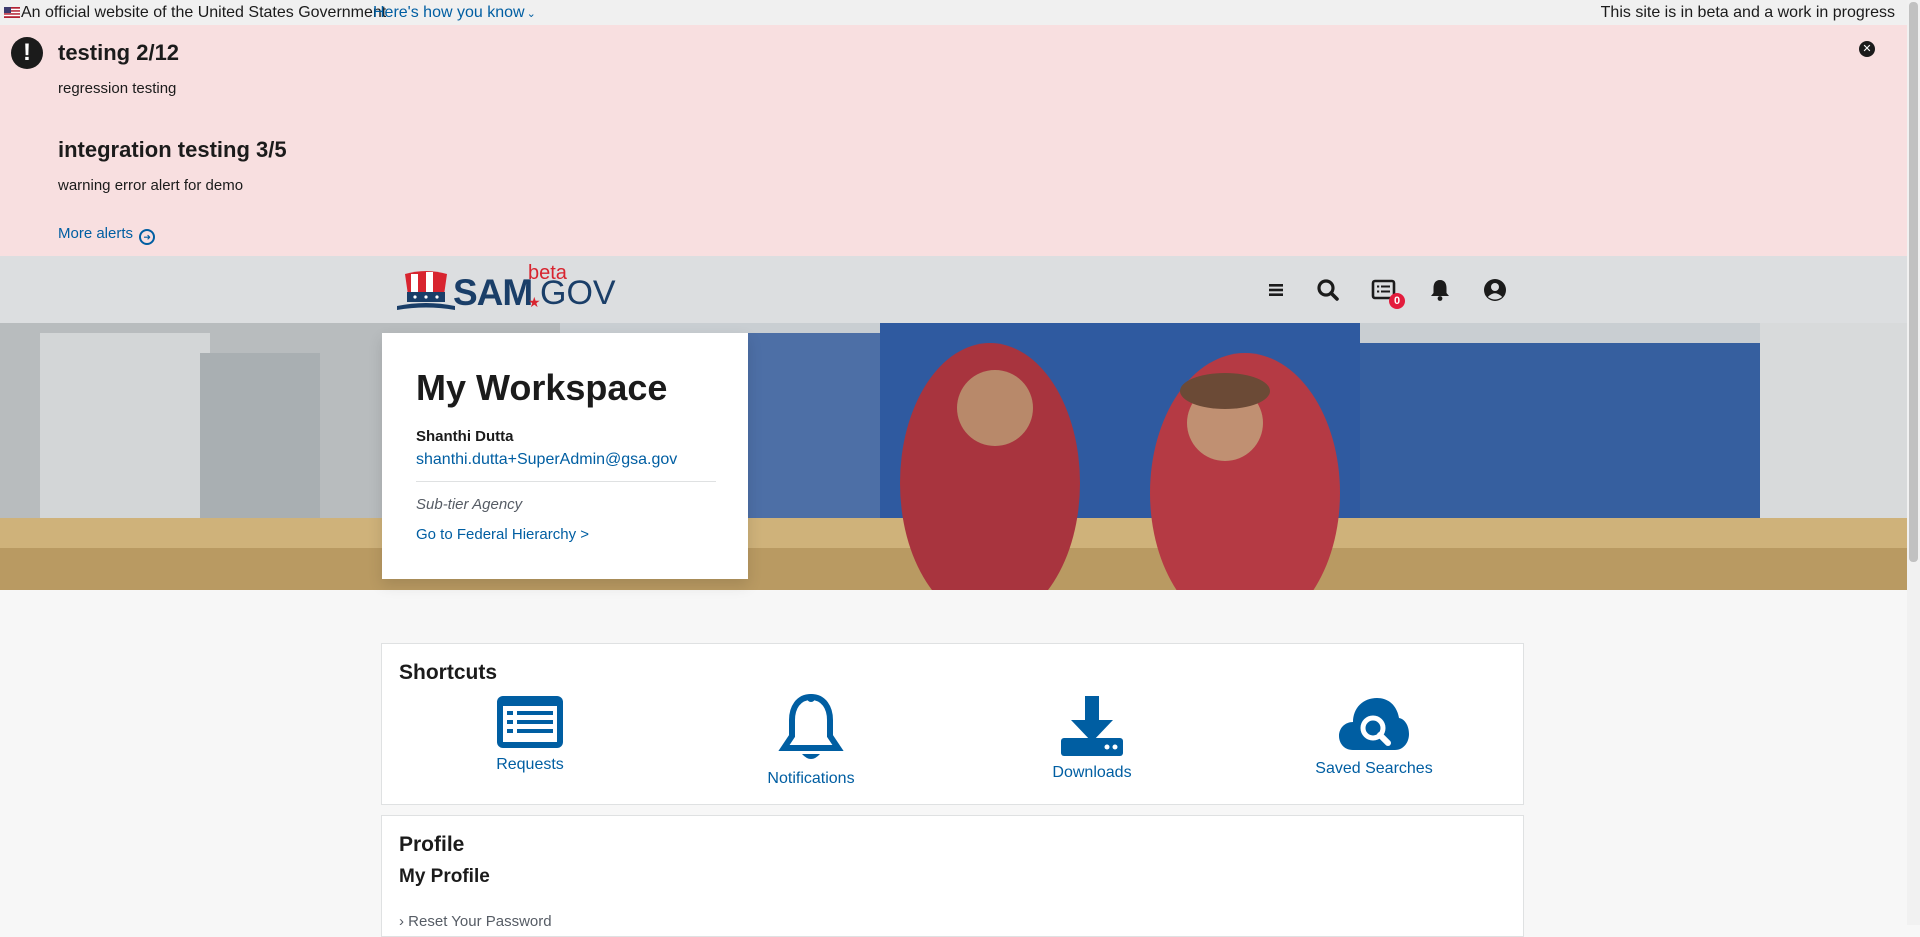 The image size is (1920, 937). Describe the element at coordinates (448, 672) in the screenshot. I see `shortcuts-title: Shortcuts` at that location.